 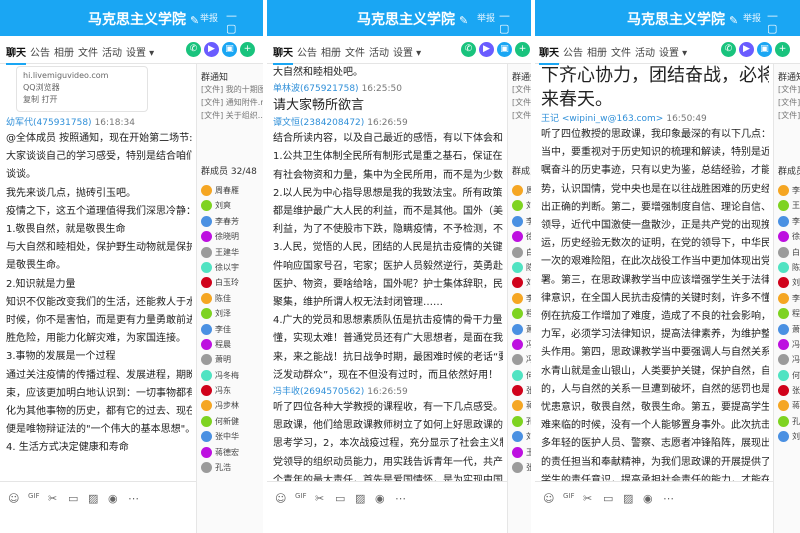 What do you see at coordinates (521, 313) in the screenshot?
I see `member-item: 程` at bounding box center [521, 313].